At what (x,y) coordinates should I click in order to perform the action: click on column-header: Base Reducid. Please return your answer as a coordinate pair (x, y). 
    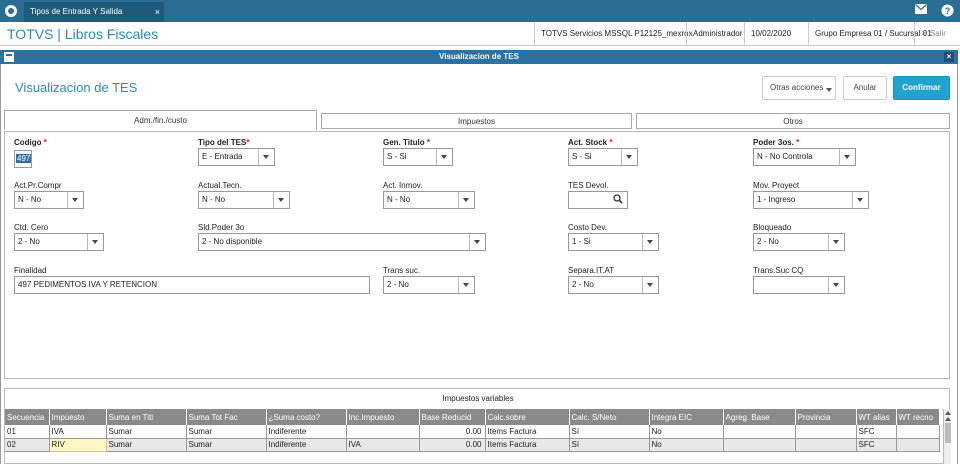
    Looking at the image, I should click on (452, 417).